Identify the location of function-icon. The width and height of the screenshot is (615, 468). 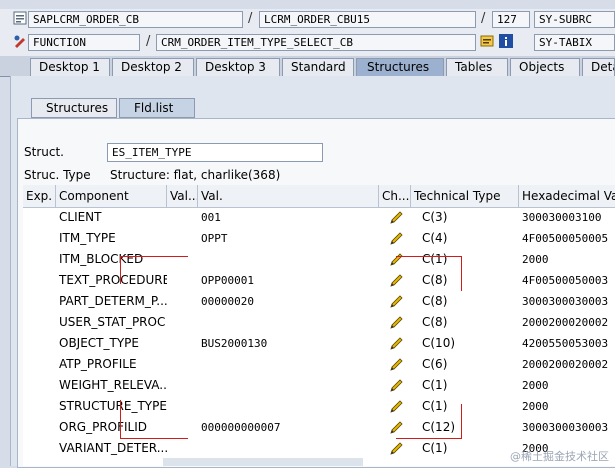
(19, 41).